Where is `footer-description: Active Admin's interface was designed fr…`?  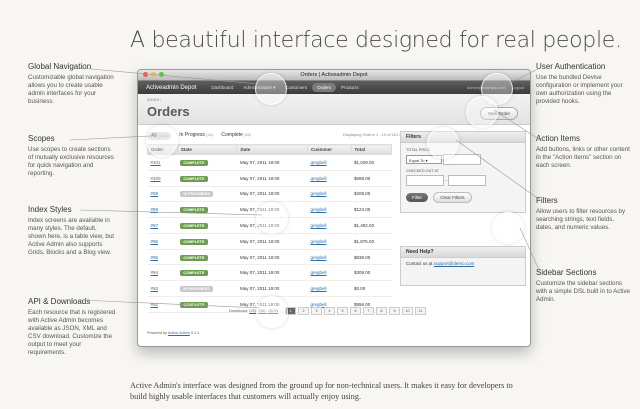
footer-description: Active Admin's interface was designed fr… is located at coordinates (321, 391).